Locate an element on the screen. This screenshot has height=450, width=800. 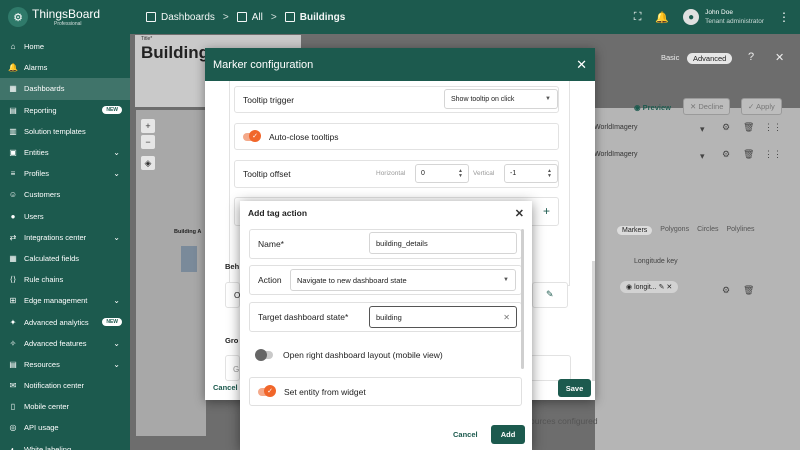
sidebar-item-rule-chains: ⟨⟩ Rule chains is located at coordinates (65, 279).